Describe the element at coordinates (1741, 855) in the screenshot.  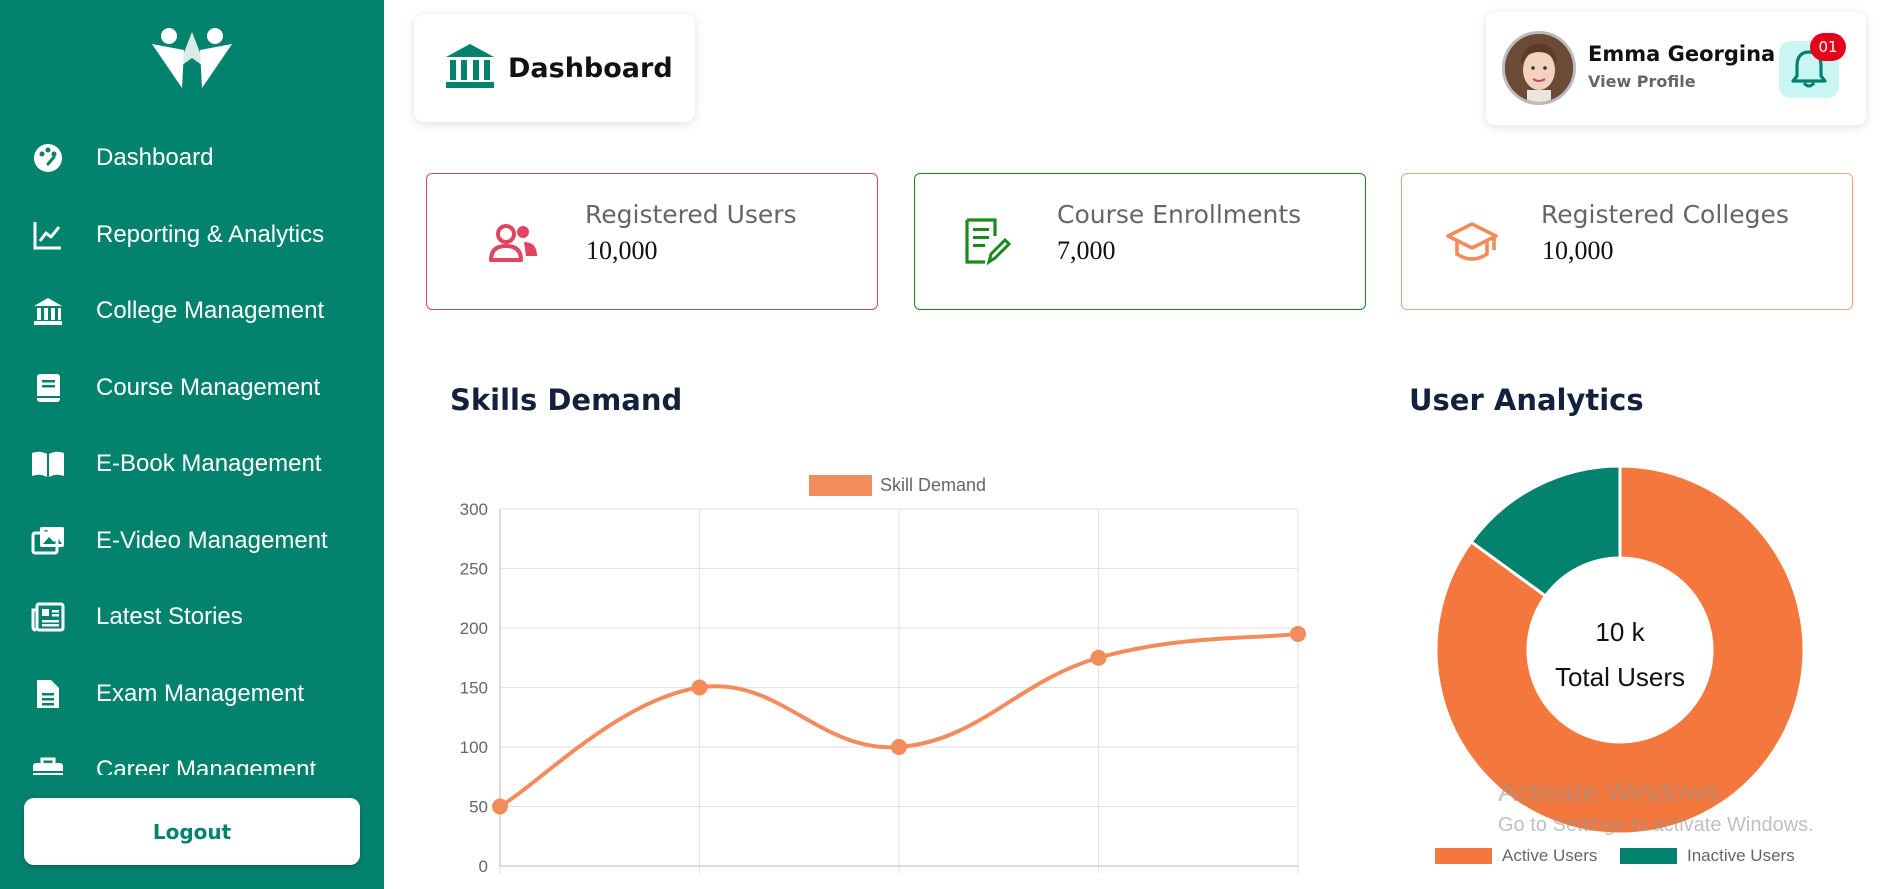
I see `legend-label: Inactive Users` at that location.